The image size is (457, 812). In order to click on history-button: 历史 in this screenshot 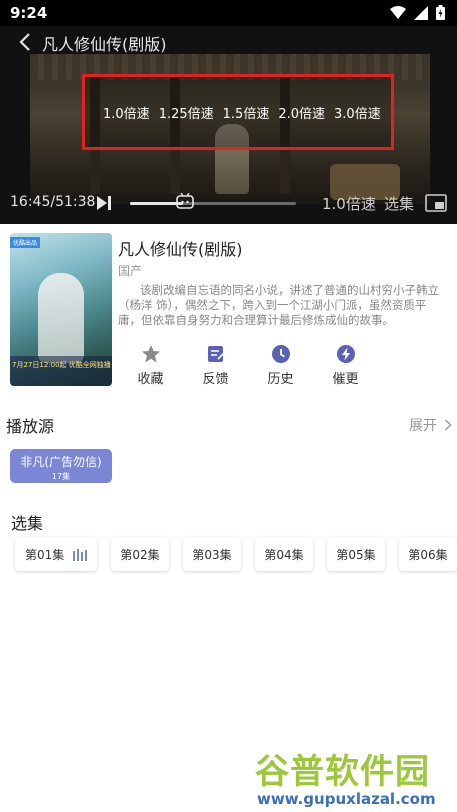, I will do `click(280, 365)`.